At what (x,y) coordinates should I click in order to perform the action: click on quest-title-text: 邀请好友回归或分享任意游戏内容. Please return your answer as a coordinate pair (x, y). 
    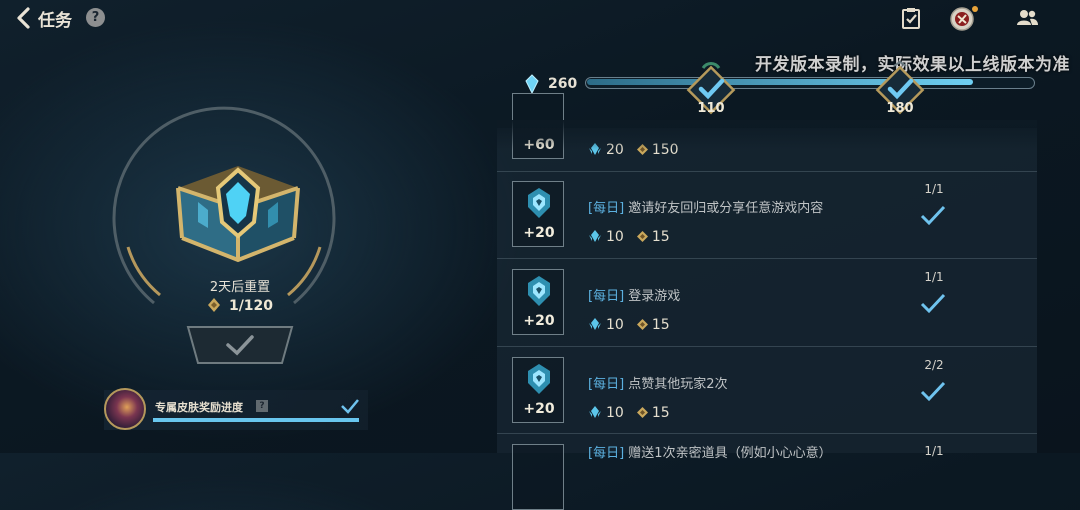
    Looking at the image, I should click on (726, 208).